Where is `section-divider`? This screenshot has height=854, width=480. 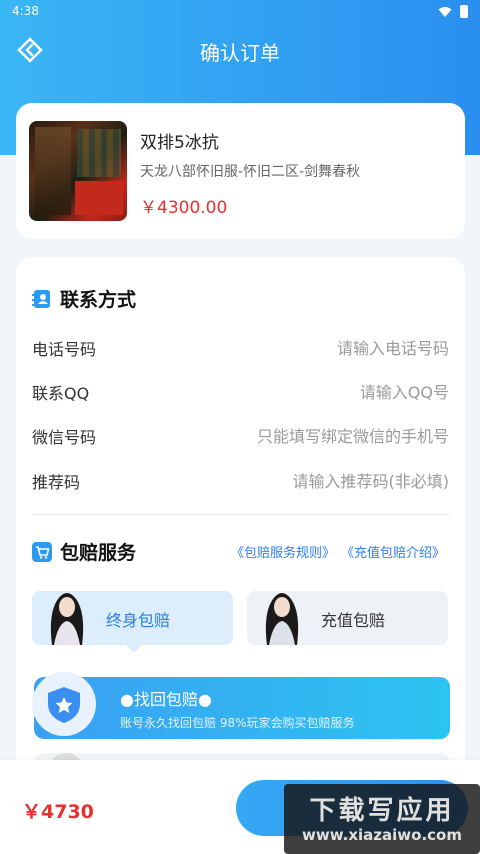 section-divider is located at coordinates (240, 514).